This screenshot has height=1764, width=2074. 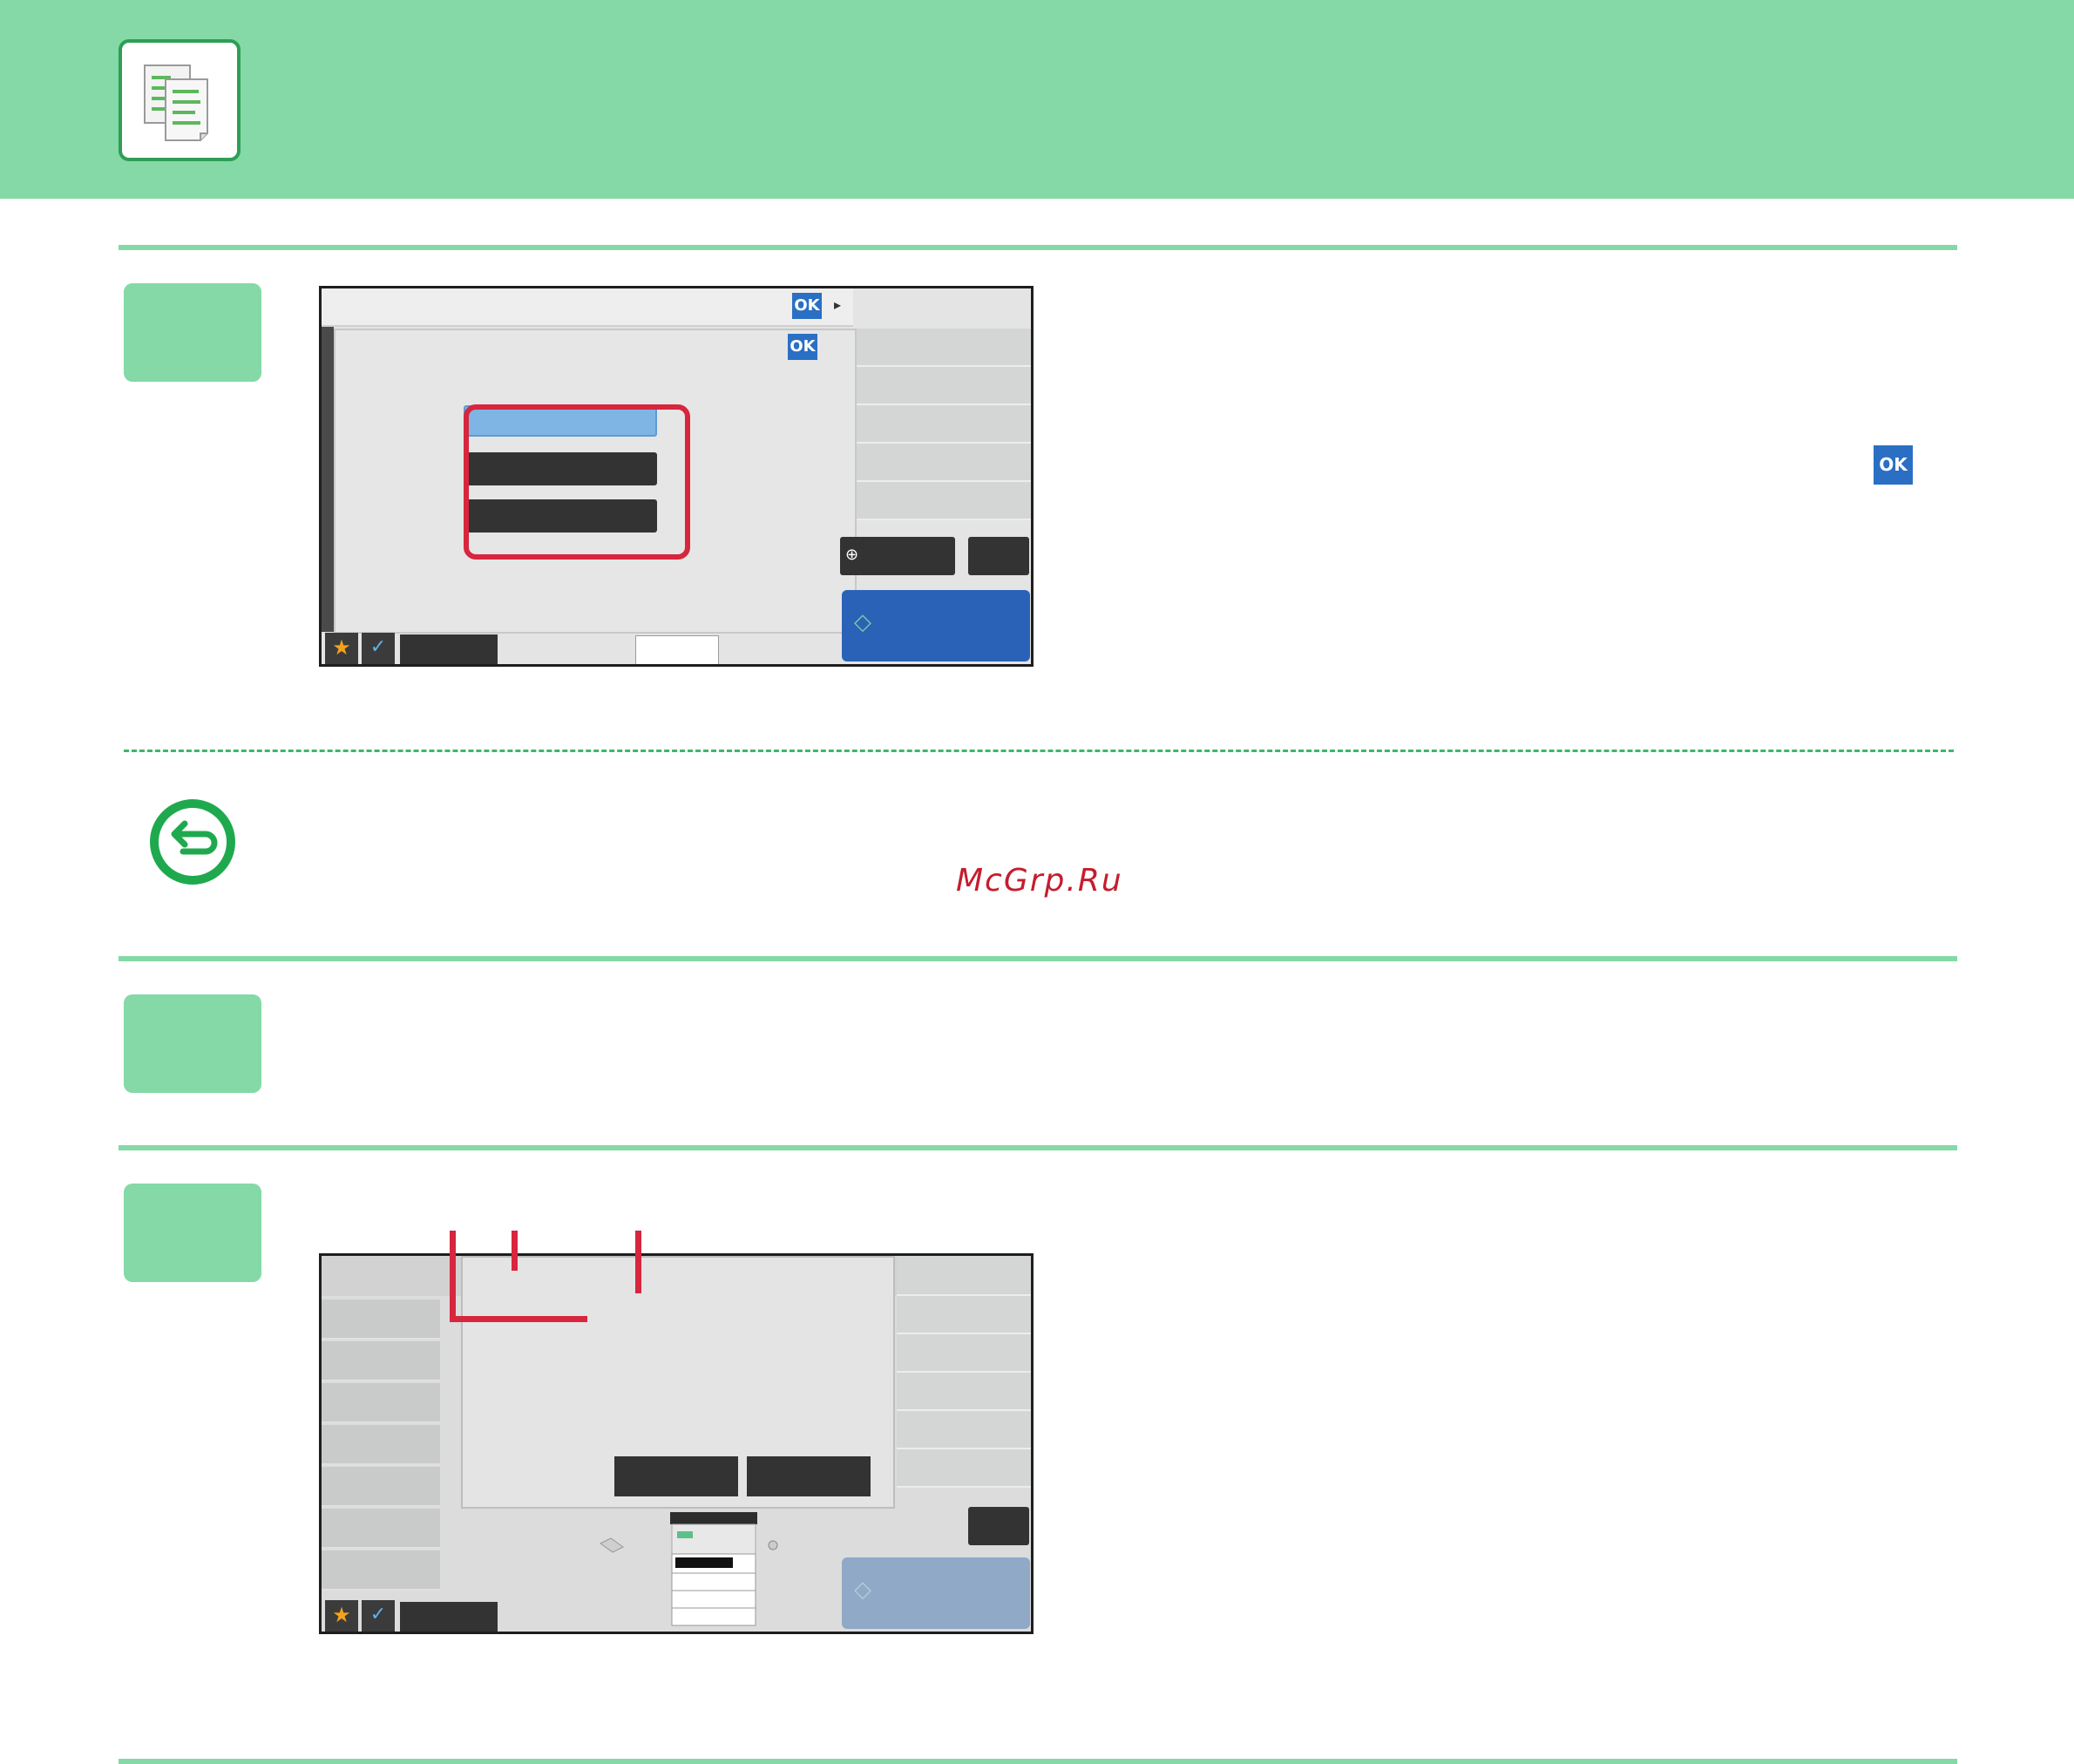 I want to click on copier-illustration, so click(x=689, y=1569).